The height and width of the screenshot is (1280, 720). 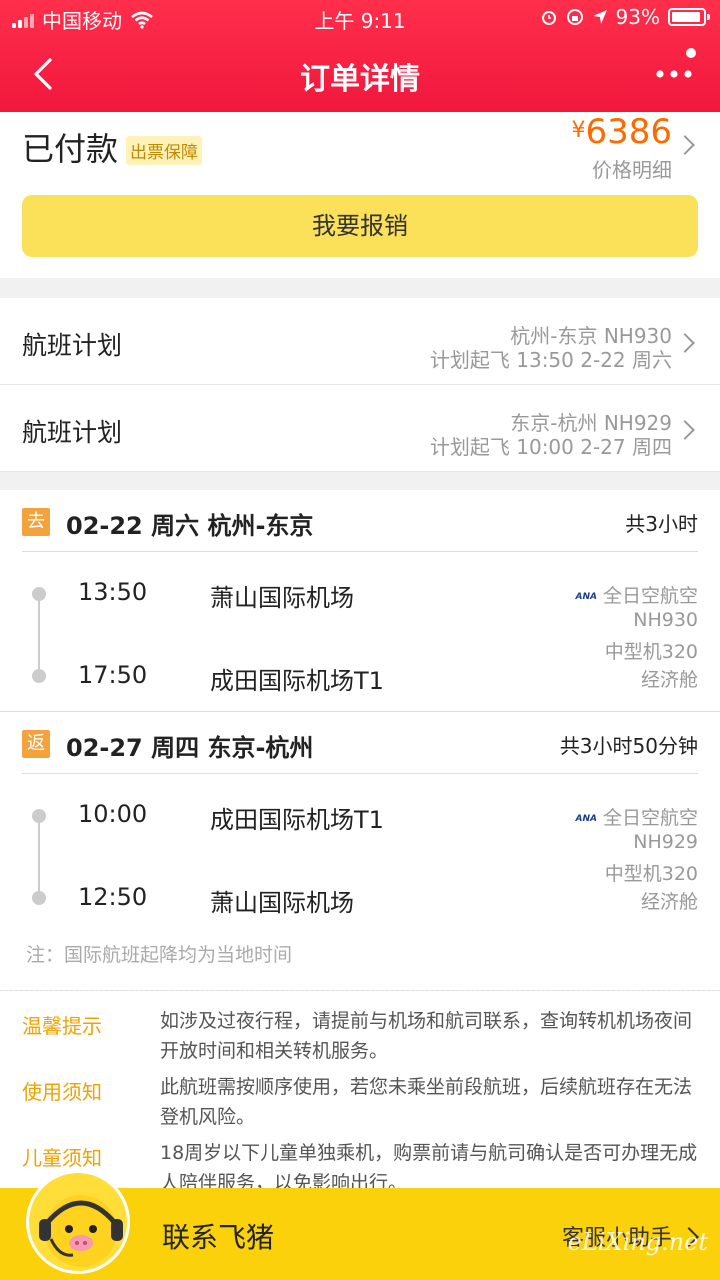 What do you see at coordinates (164, 150) in the screenshot?
I see `ticket-guarantee-badge: 出票保障` at bounding box center [164, 150].